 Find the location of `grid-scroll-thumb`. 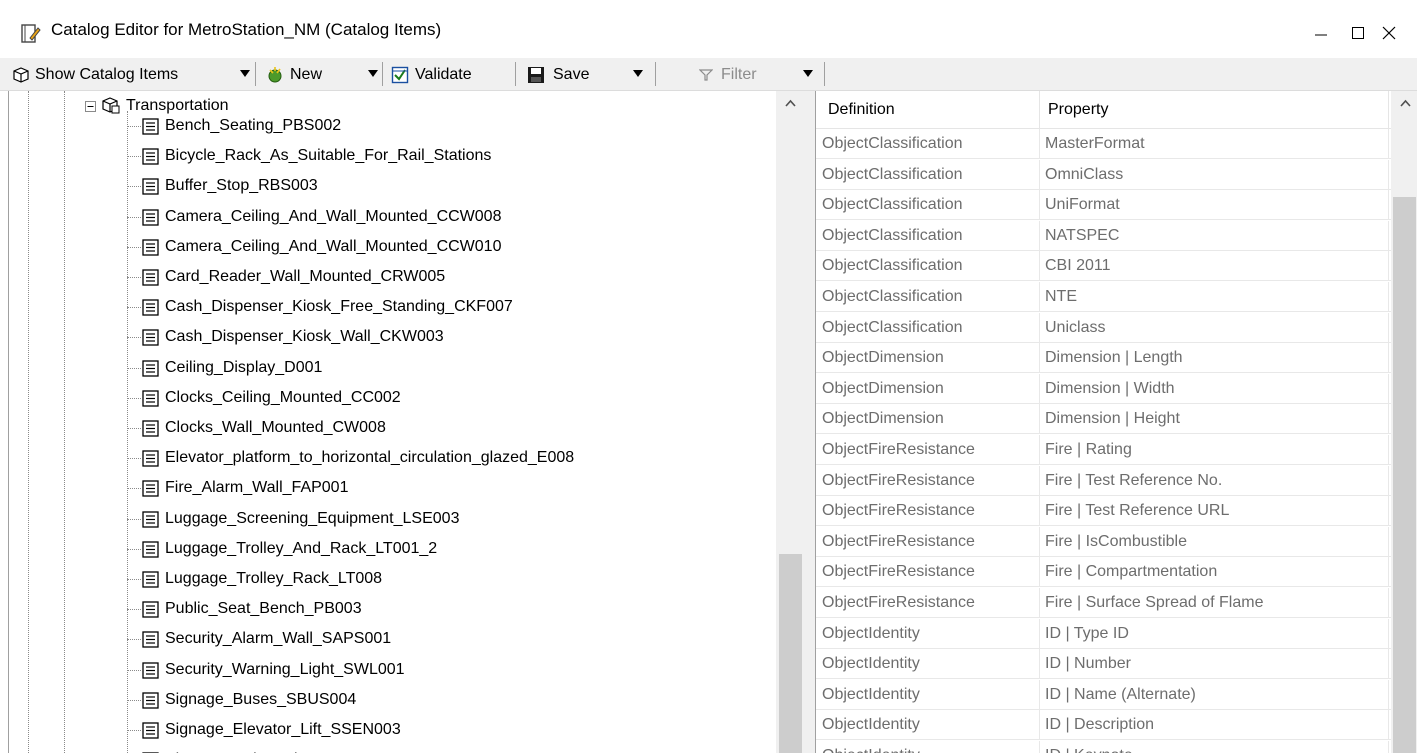

grid-scroll-thumb is located at coordinates (1404, 475).